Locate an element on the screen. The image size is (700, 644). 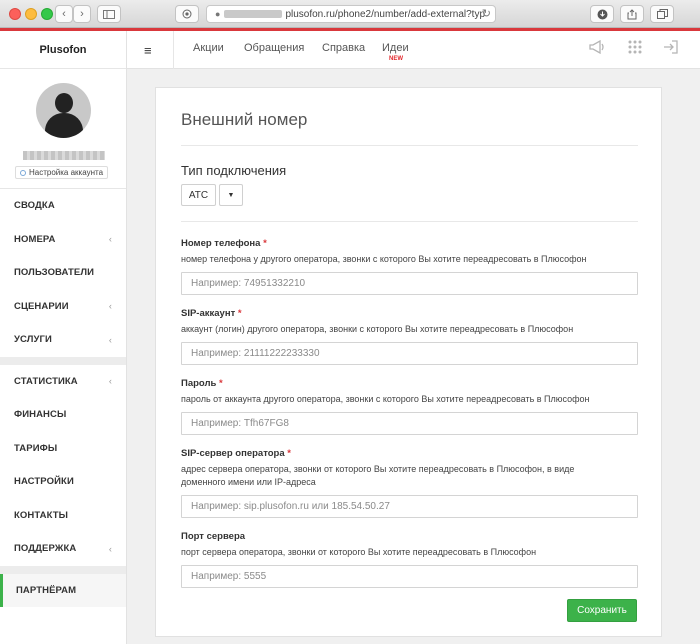
sip-account-label: SIP-аккаунт * is located at coordinates (211, 313).